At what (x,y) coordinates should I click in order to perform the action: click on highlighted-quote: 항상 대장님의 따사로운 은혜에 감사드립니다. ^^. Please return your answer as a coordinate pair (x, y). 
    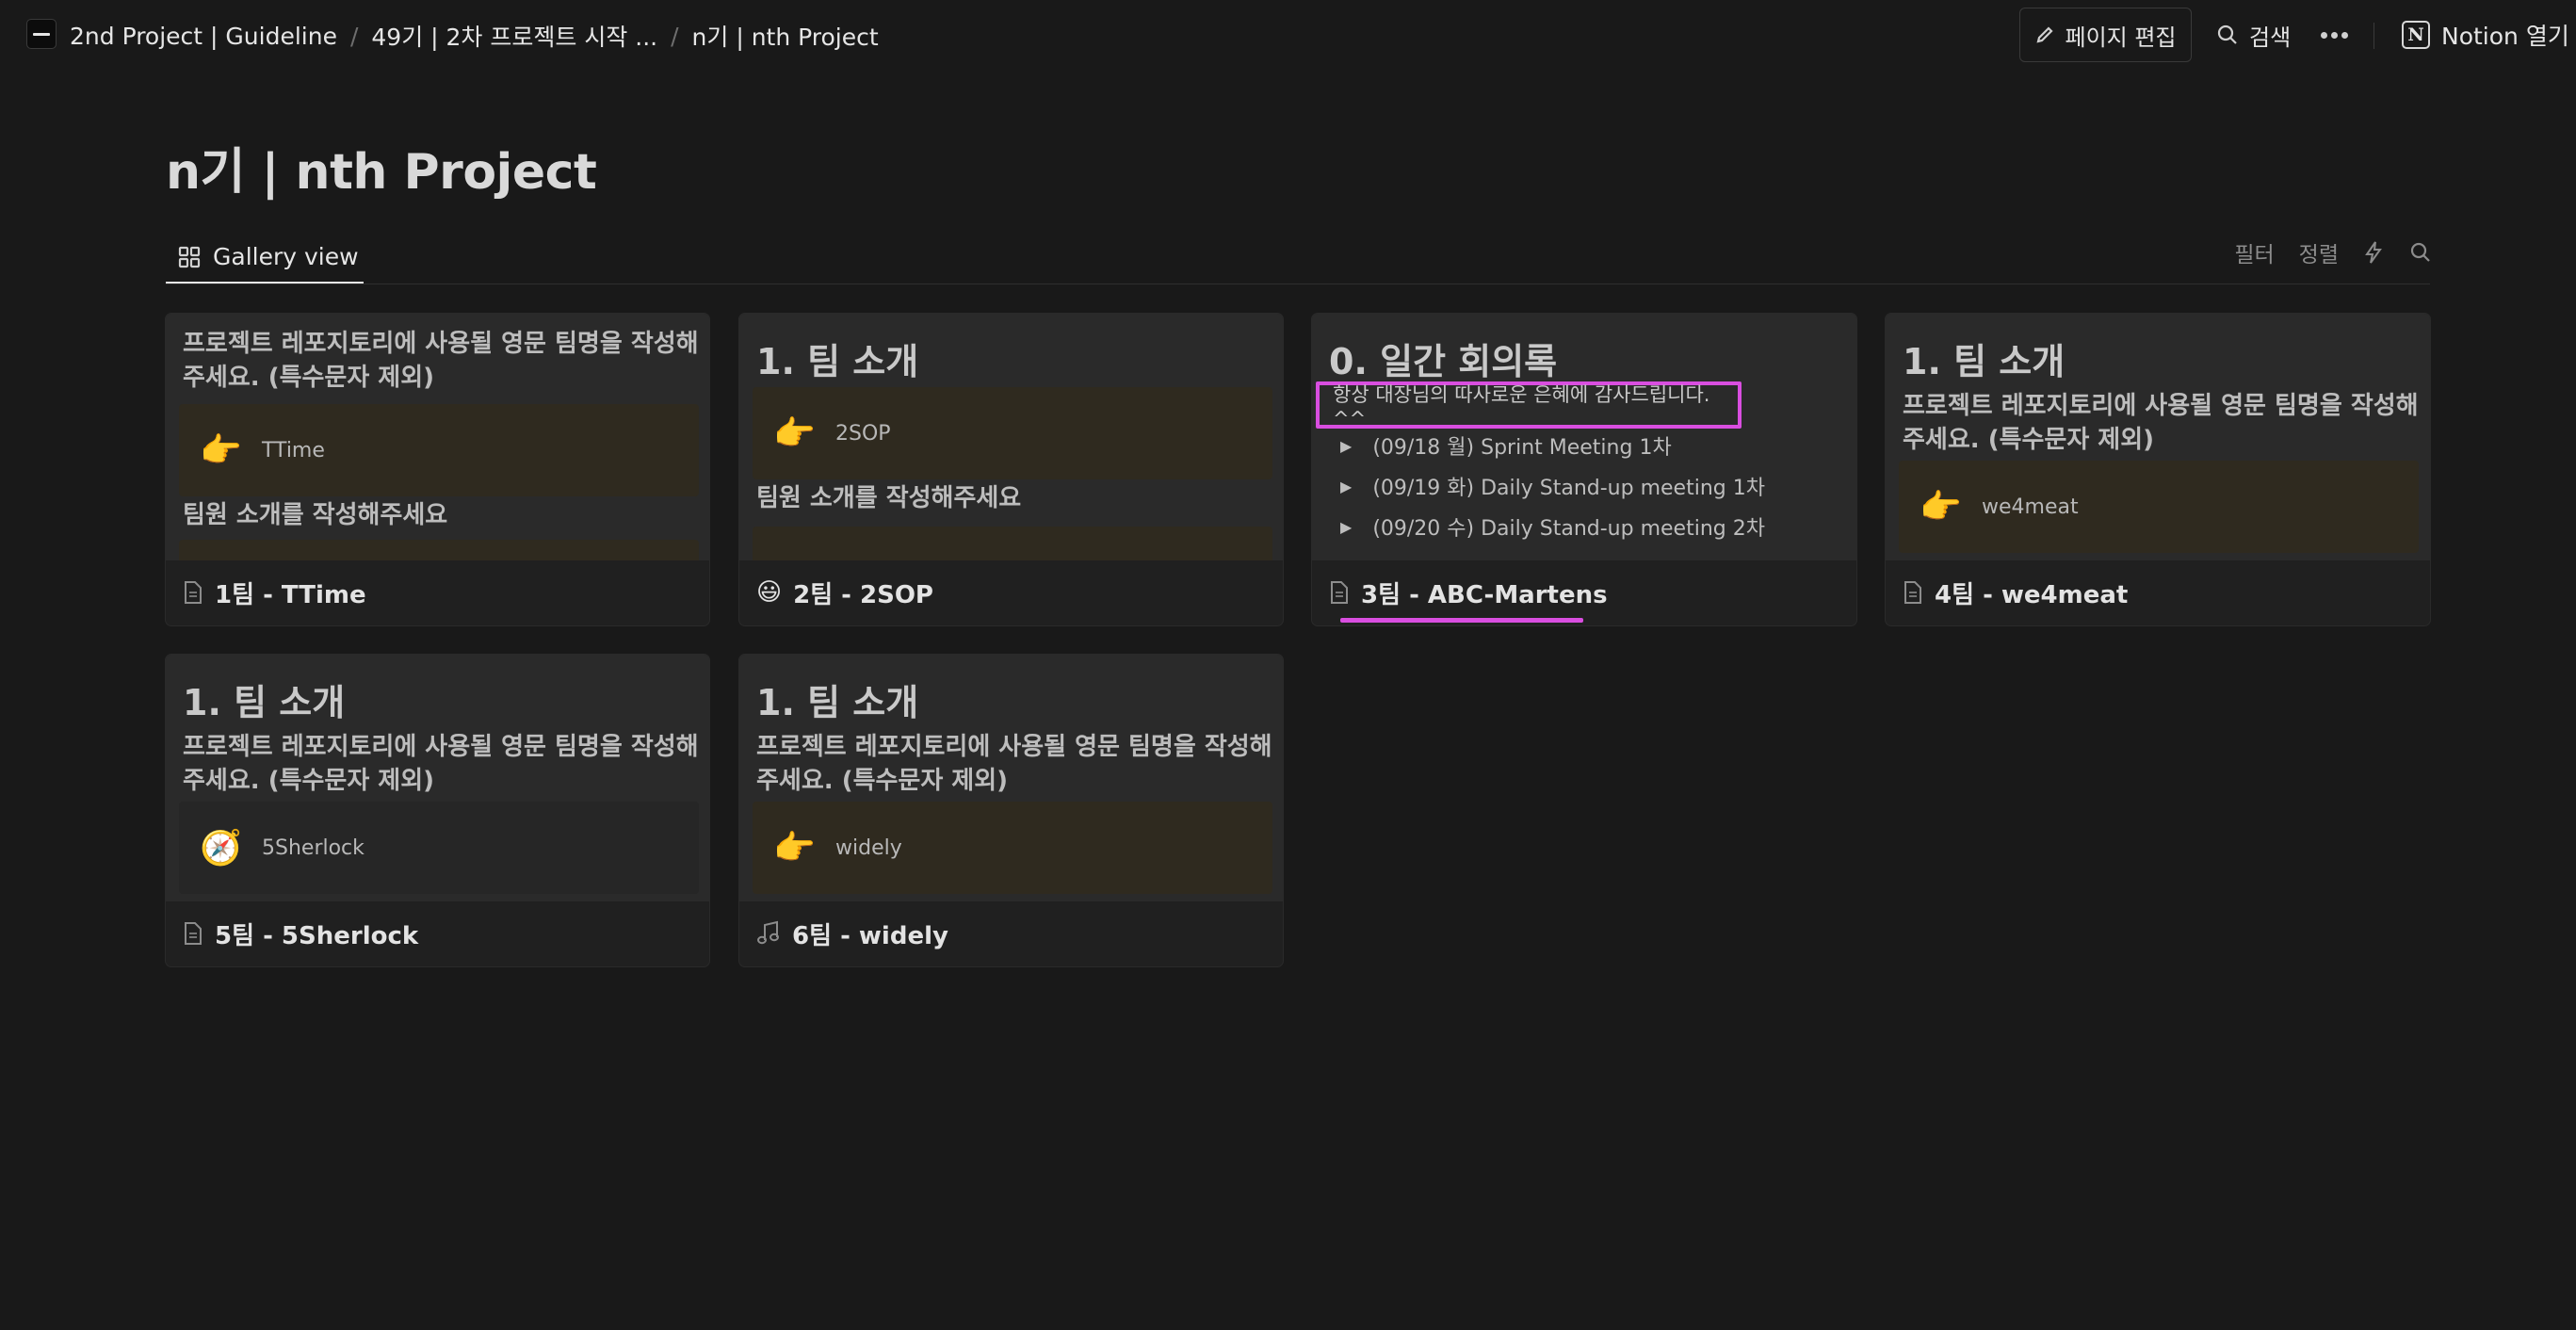
    Looking at the image, I should click on (1529, 406).